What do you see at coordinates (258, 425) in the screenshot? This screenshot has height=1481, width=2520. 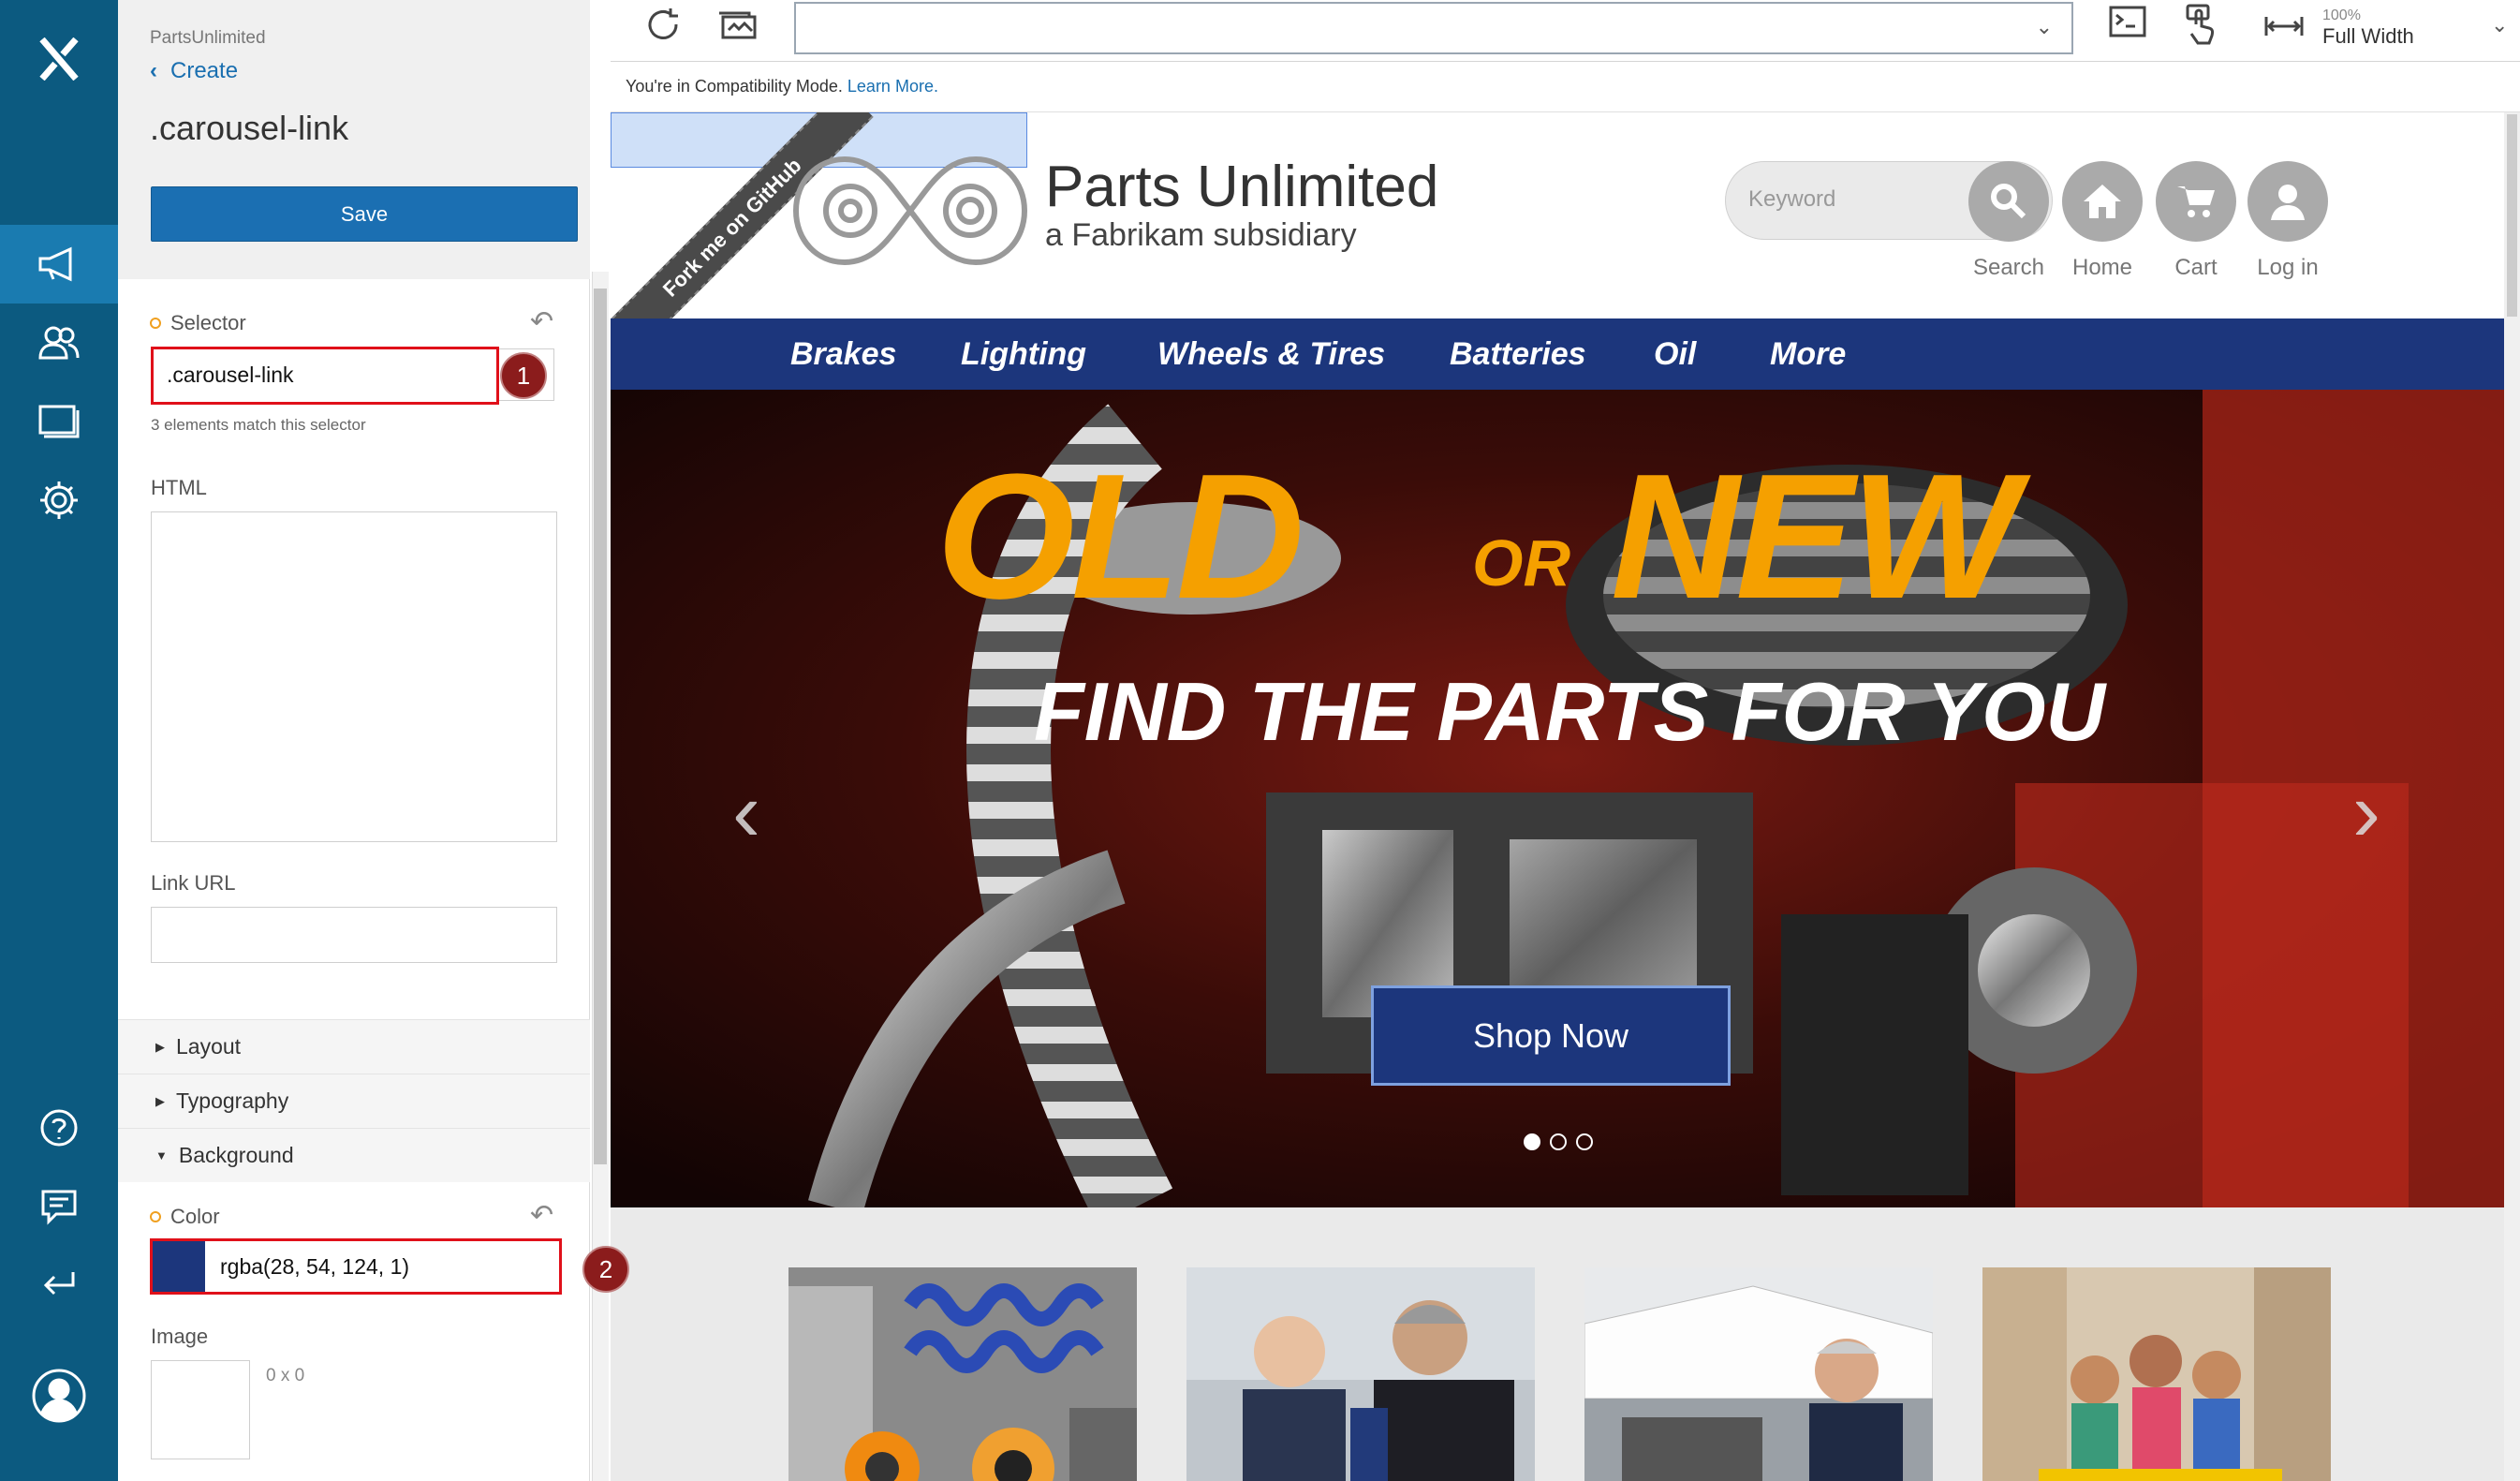 I see `selector-match-hint: 3 elements match this selector` at bounding box center [258, 425].